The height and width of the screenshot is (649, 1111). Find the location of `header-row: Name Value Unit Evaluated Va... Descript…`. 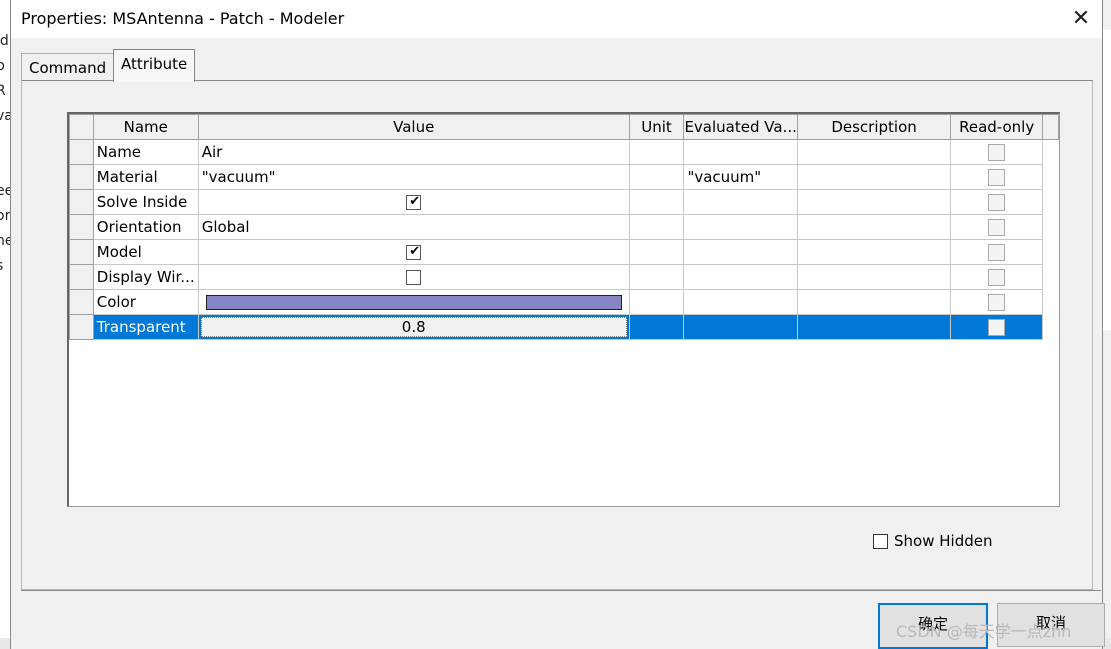

header-row: Name Value Unit Evaluated Va... Descript… is located at coordinates (564, 127).